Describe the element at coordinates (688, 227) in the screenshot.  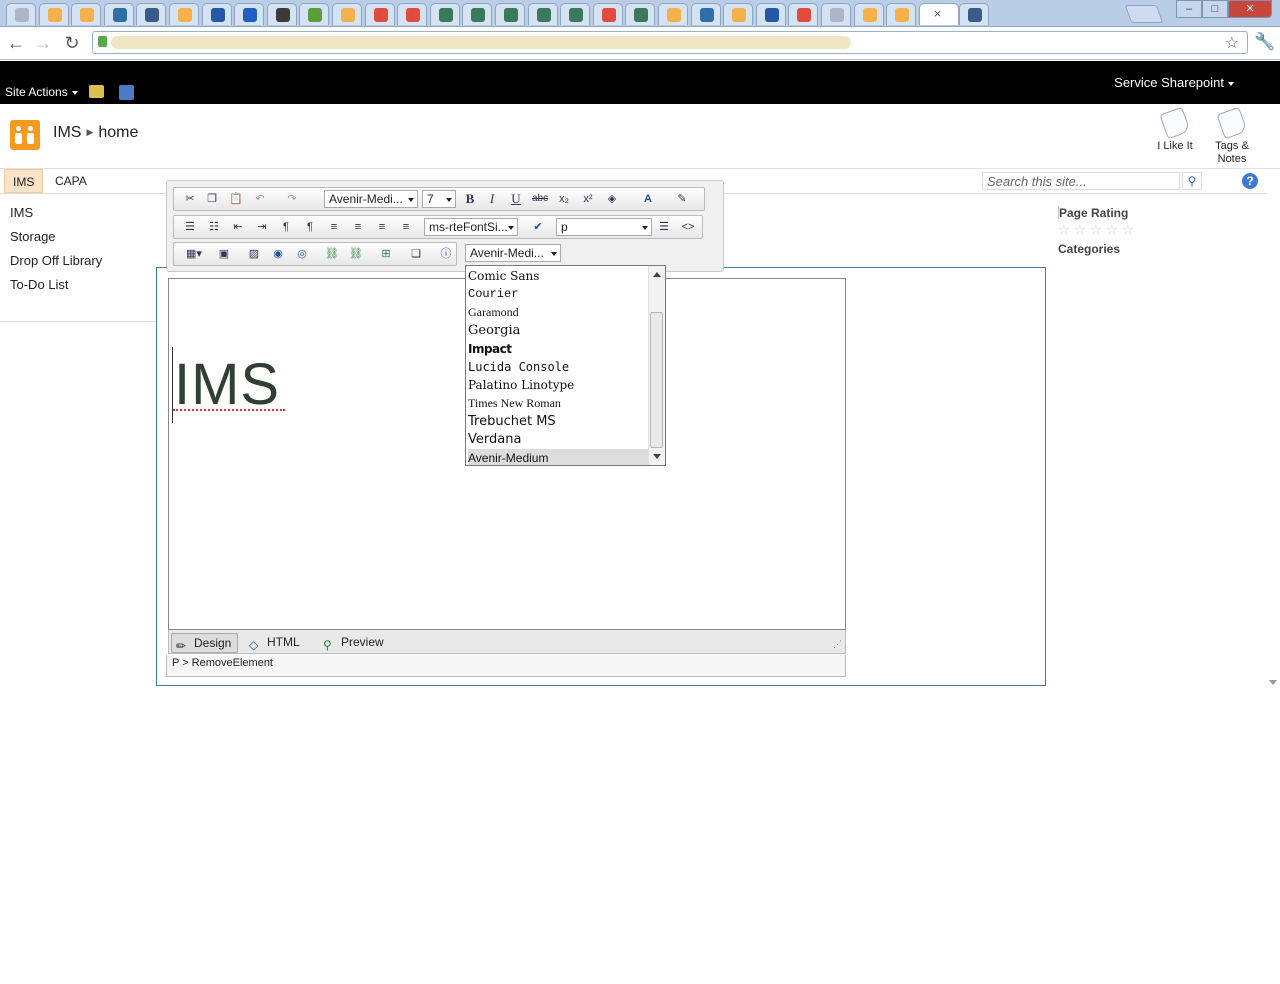
I see `source-icon: <>` at that location.